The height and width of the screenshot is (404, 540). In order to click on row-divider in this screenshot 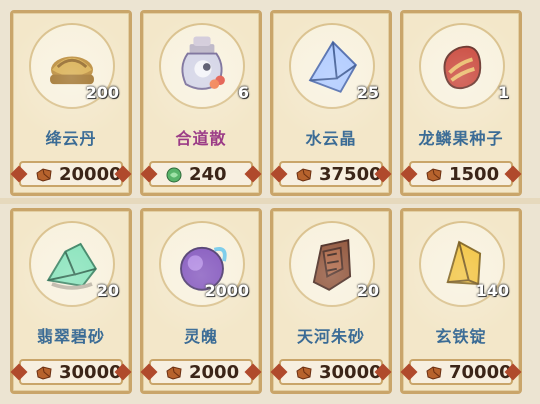, I will do `click(270, 201)`.